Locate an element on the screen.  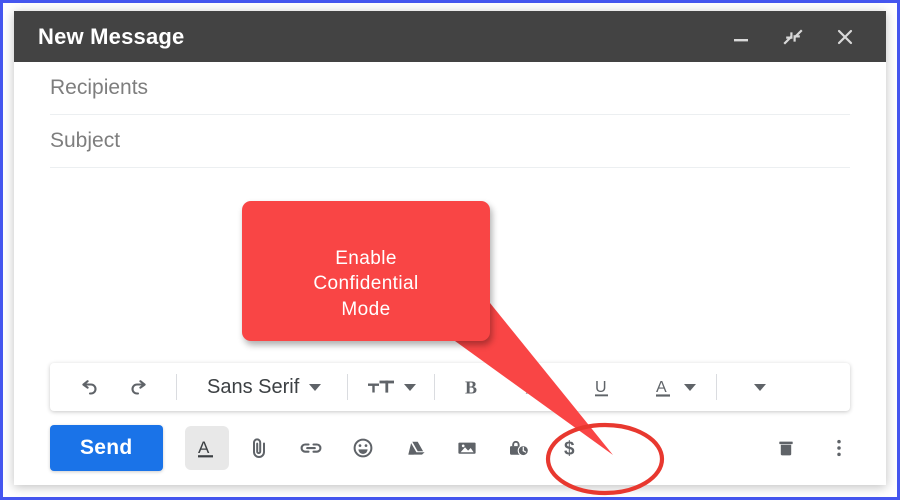
font-size-button is located at coordinates (391, 387).